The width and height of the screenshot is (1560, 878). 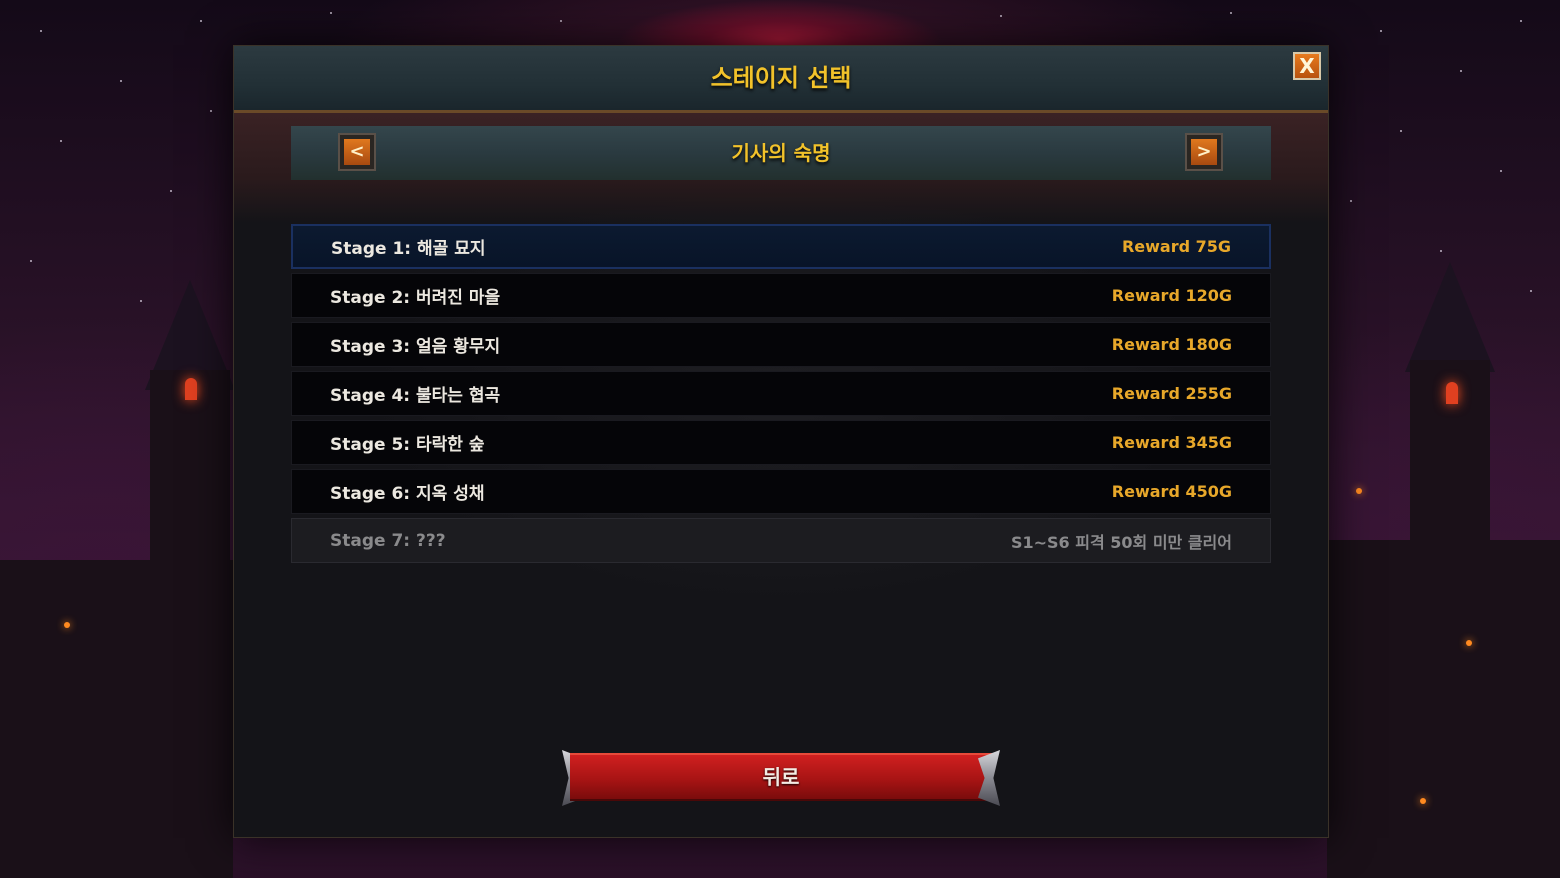 I want to click on stage-row-6: Stage 6: 지옥 성채 Reward 450G, so click(x=781, y=491).